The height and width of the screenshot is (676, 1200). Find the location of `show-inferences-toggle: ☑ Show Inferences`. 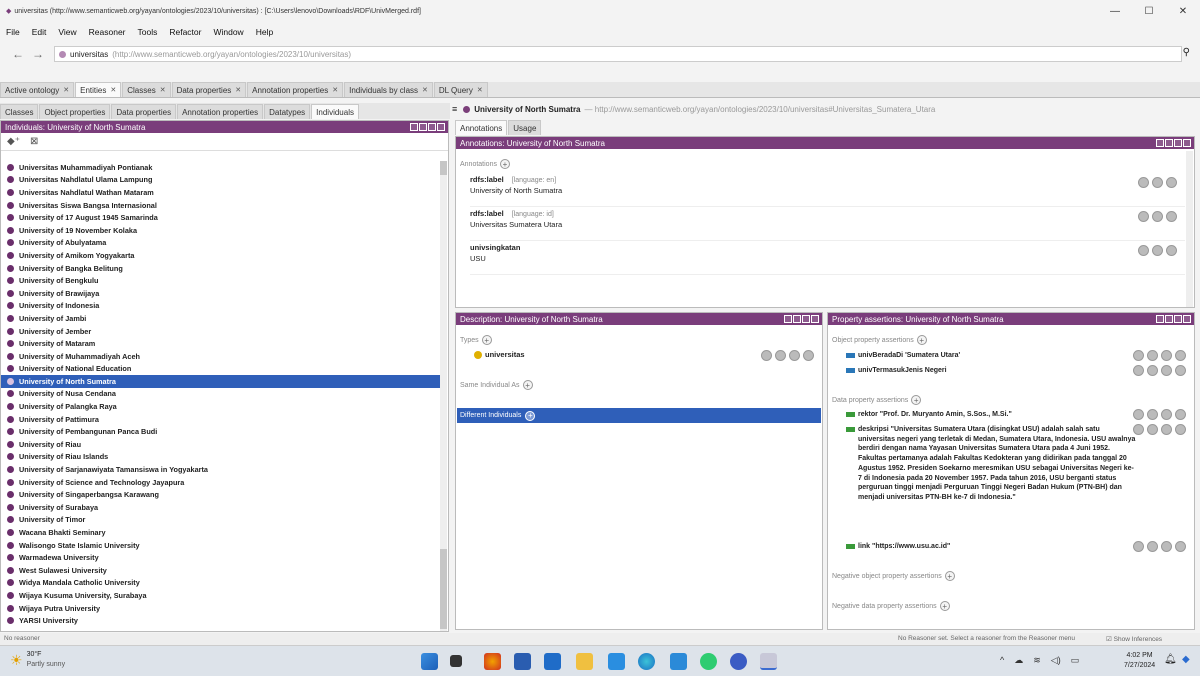

show-inferences-toggle: ☑ Show Inferences is located at coordinates (1134, 639).